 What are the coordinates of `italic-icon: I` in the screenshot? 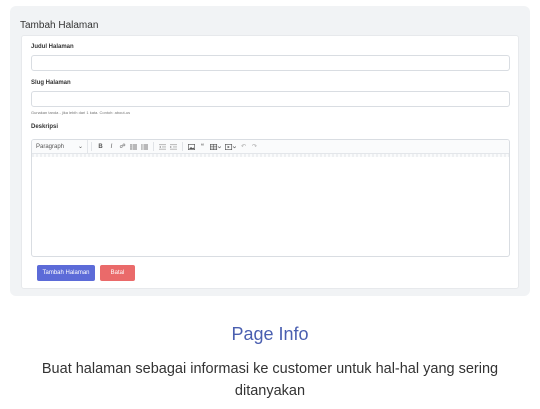 It's located at (111, 146).